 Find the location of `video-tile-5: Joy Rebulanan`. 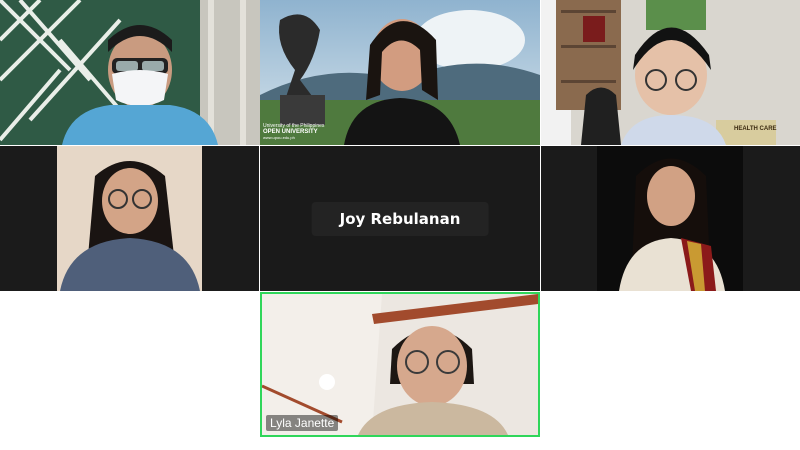

video-tile-5: Joy Rebulanan is located at coordinates (400, 218).